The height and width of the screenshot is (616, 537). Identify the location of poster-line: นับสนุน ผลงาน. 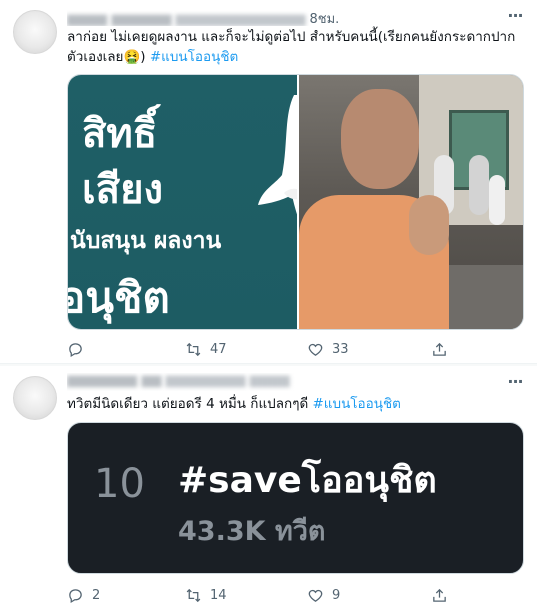
(146, 241).